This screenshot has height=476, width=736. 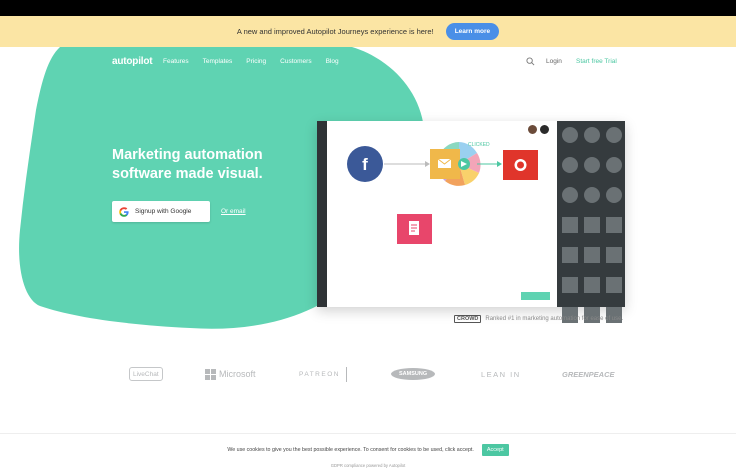 I want to click on google-icon, so click(x=124, y=211).